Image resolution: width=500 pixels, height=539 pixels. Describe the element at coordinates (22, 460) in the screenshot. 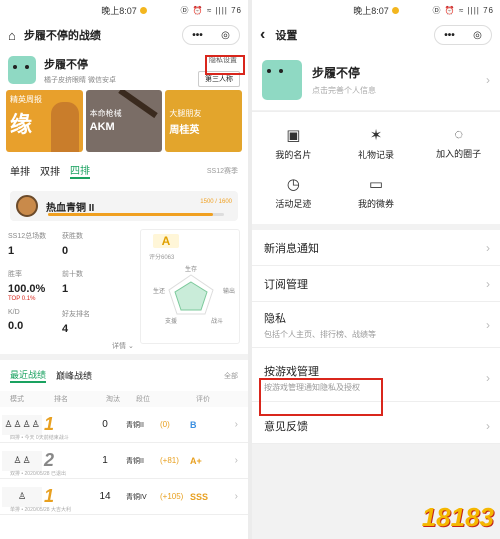

I see `mode-icon: ♙ ♙` at that location.